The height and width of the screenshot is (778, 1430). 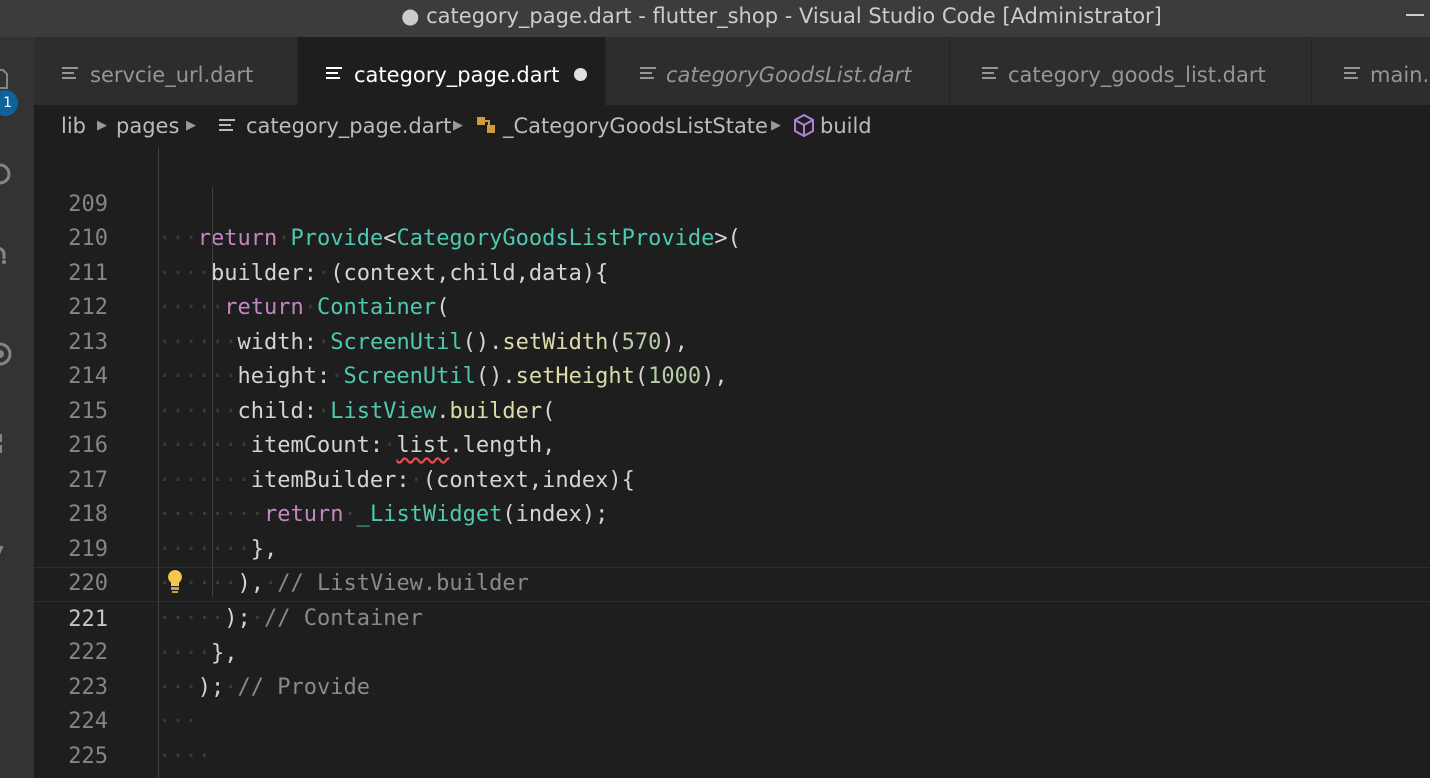 I want to click on code-line: 216 ·······itemBuilder:·(context,index){, so click(x=732, y=444).